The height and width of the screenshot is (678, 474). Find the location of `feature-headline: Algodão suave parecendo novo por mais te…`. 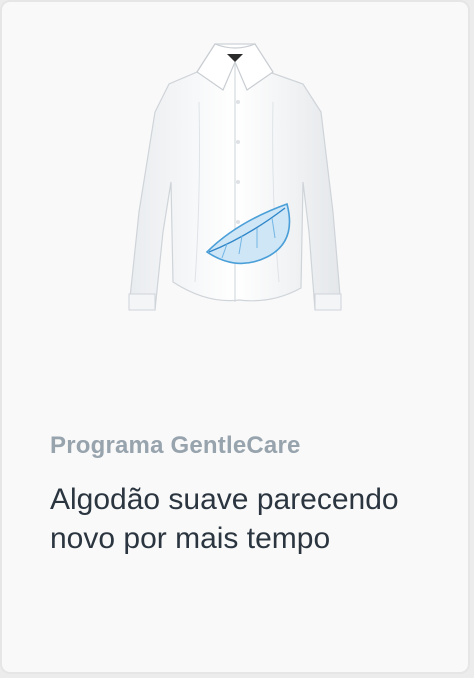

feature-headline: Algodão suave parecendo novo por mais te… is located at coordinates (224, 519).